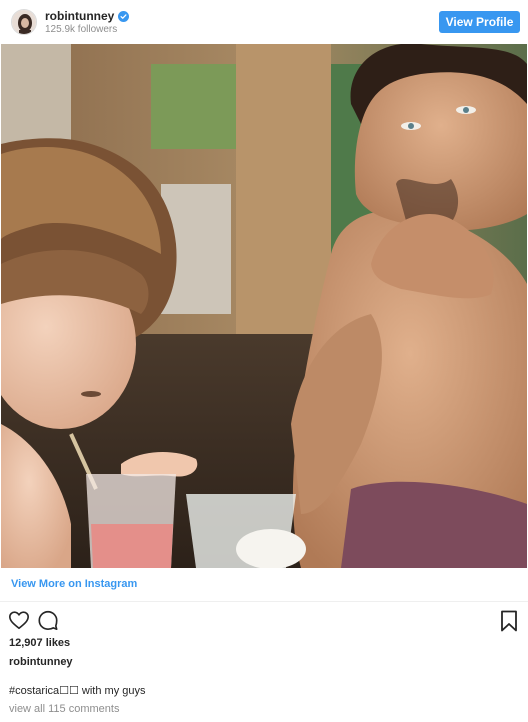 Image resolution: width=528 pixels, height=722 pixels. I want to click on username-row: robintunney, so click(87, 16).